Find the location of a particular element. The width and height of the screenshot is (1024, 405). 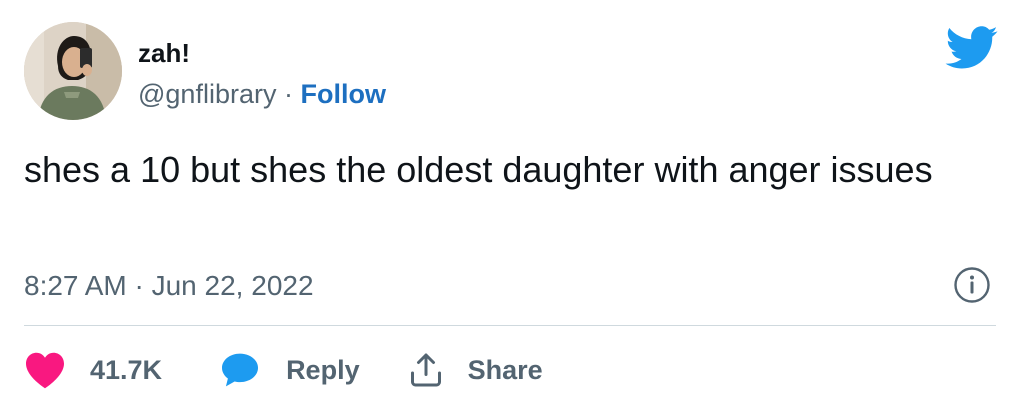

twitter-bird-icon is located at coordinates (972, 48).